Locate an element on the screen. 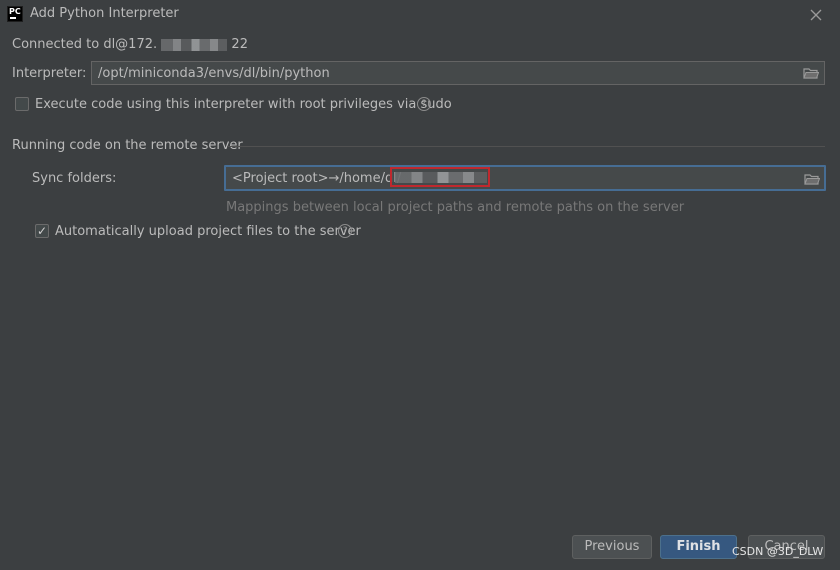  connection-suffix: 22 is located at coordinates (239, 44).